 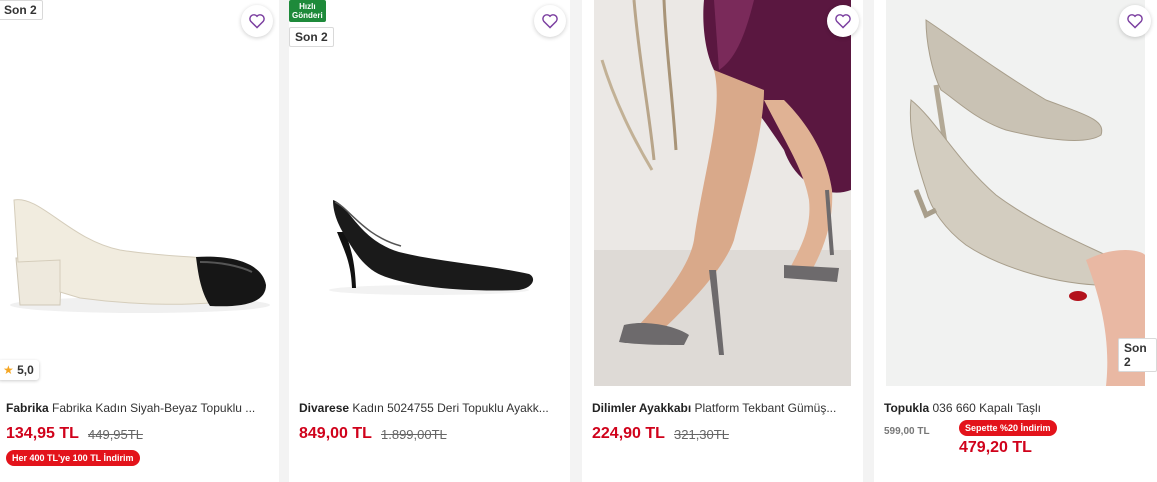 What do you see at coordinates (307, 15) in the screenshot?
I see `fast-badge-line2: Gönderi` at bounding box center [307, 15].